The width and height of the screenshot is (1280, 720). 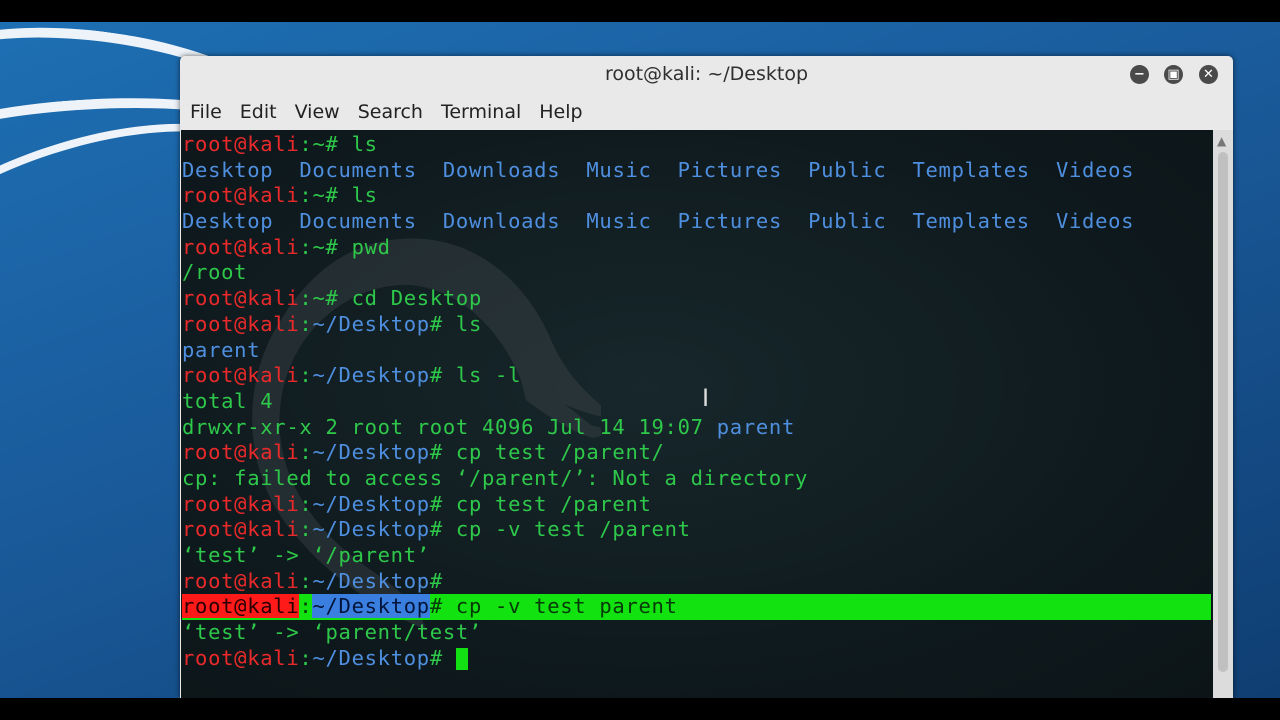 I want to click on menu-file: File, so click(x=205, y=112).